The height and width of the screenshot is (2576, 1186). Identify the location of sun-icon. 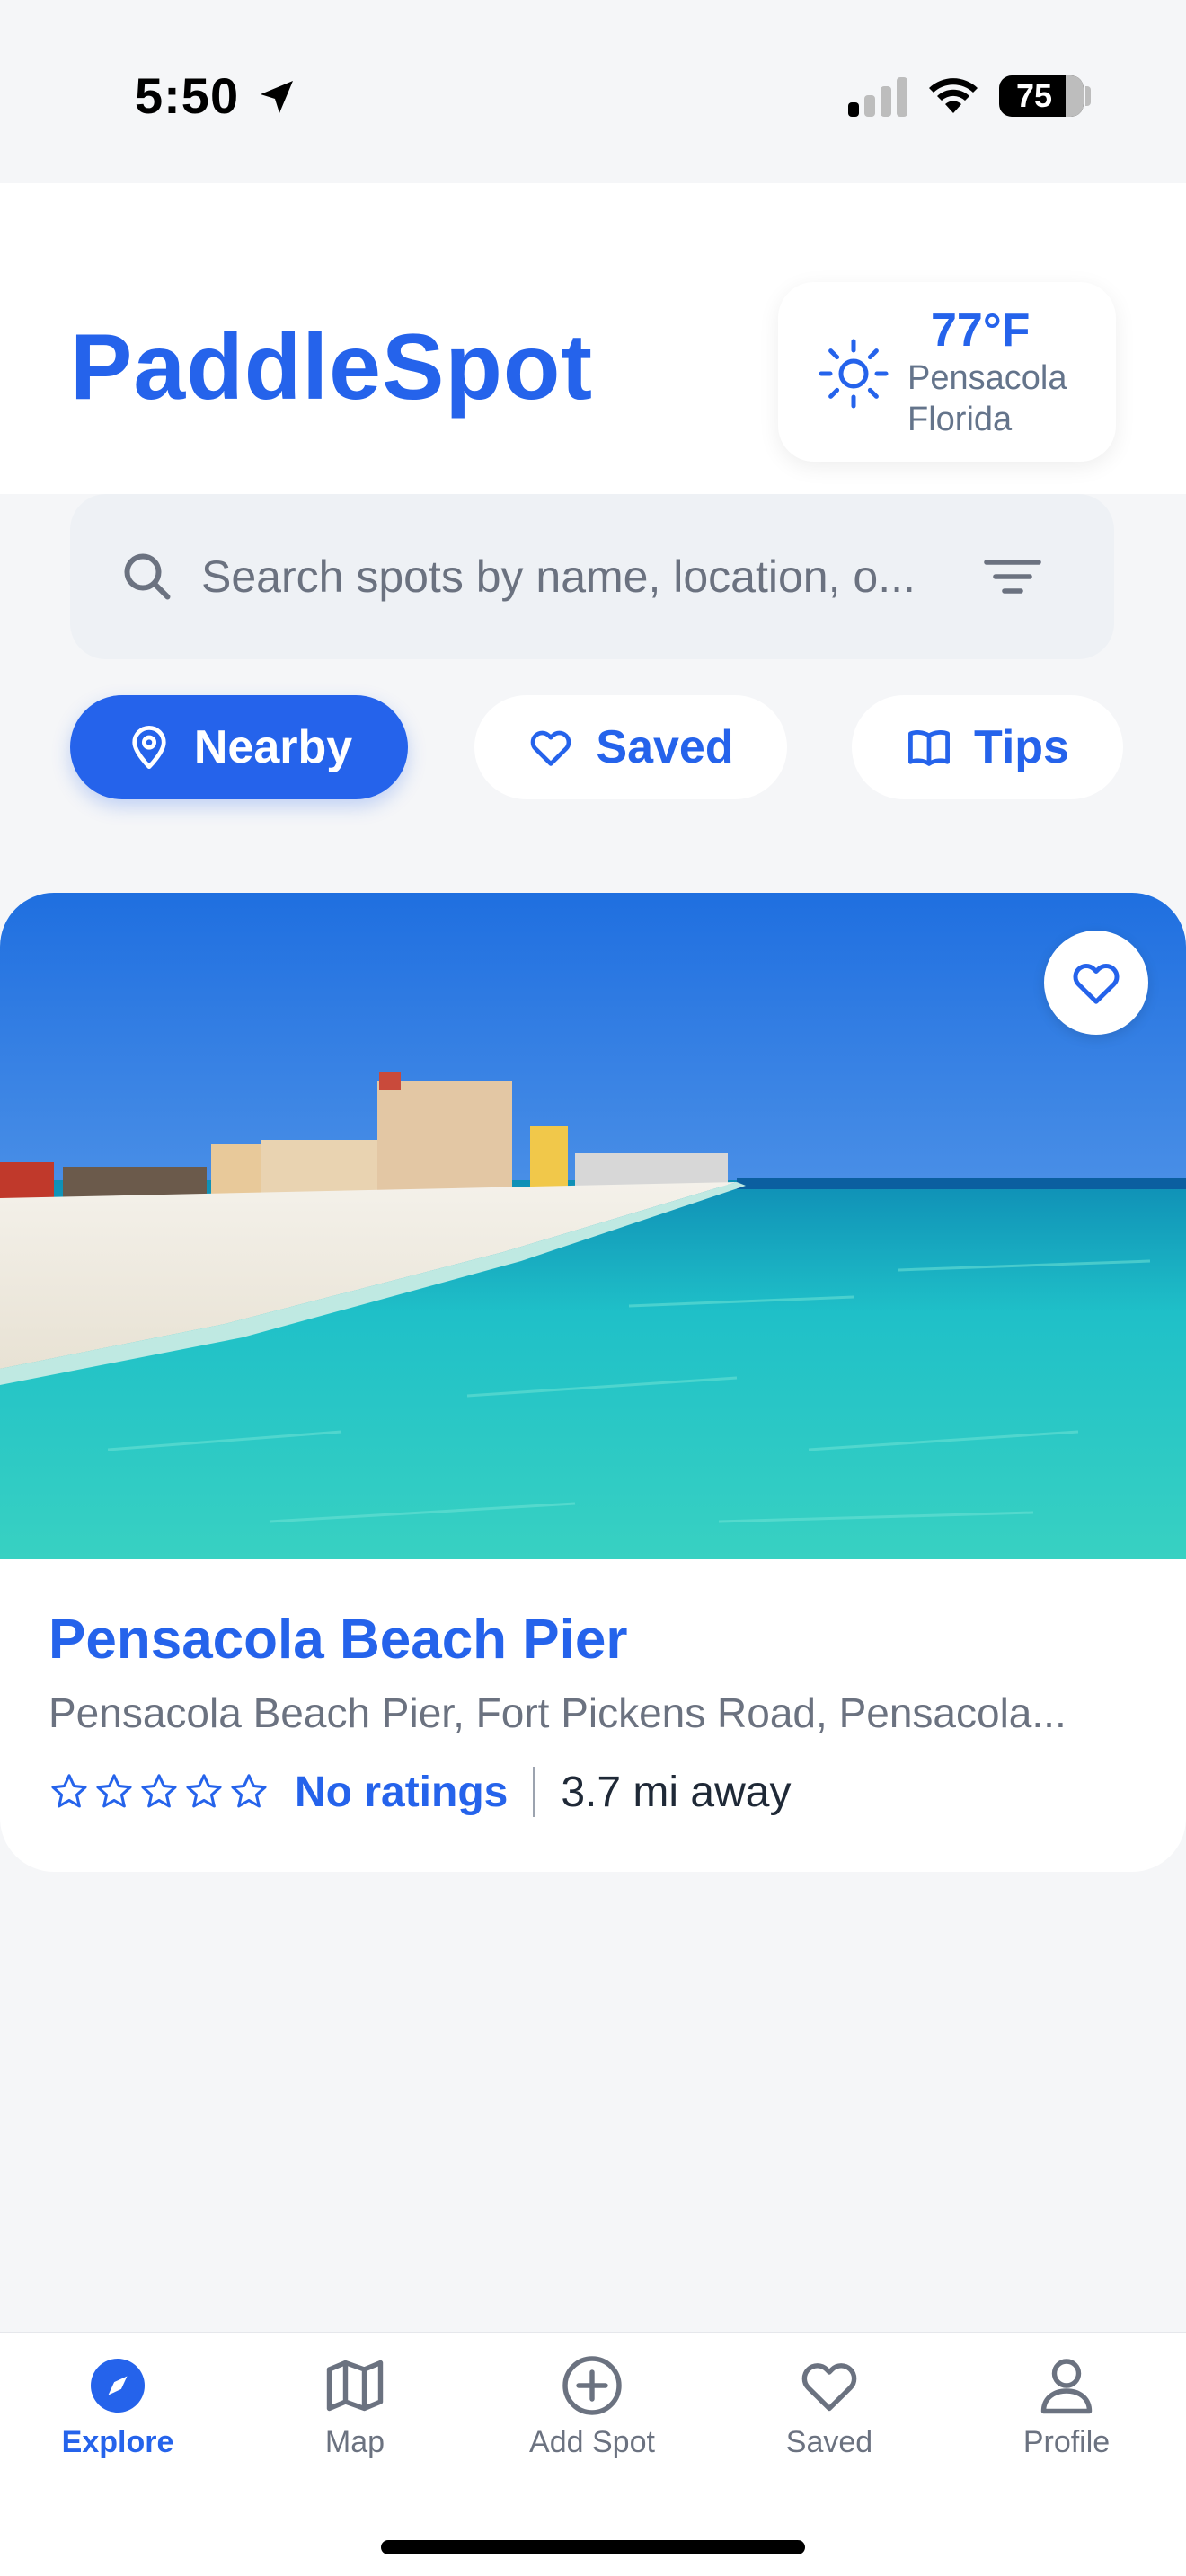
(854, 374).